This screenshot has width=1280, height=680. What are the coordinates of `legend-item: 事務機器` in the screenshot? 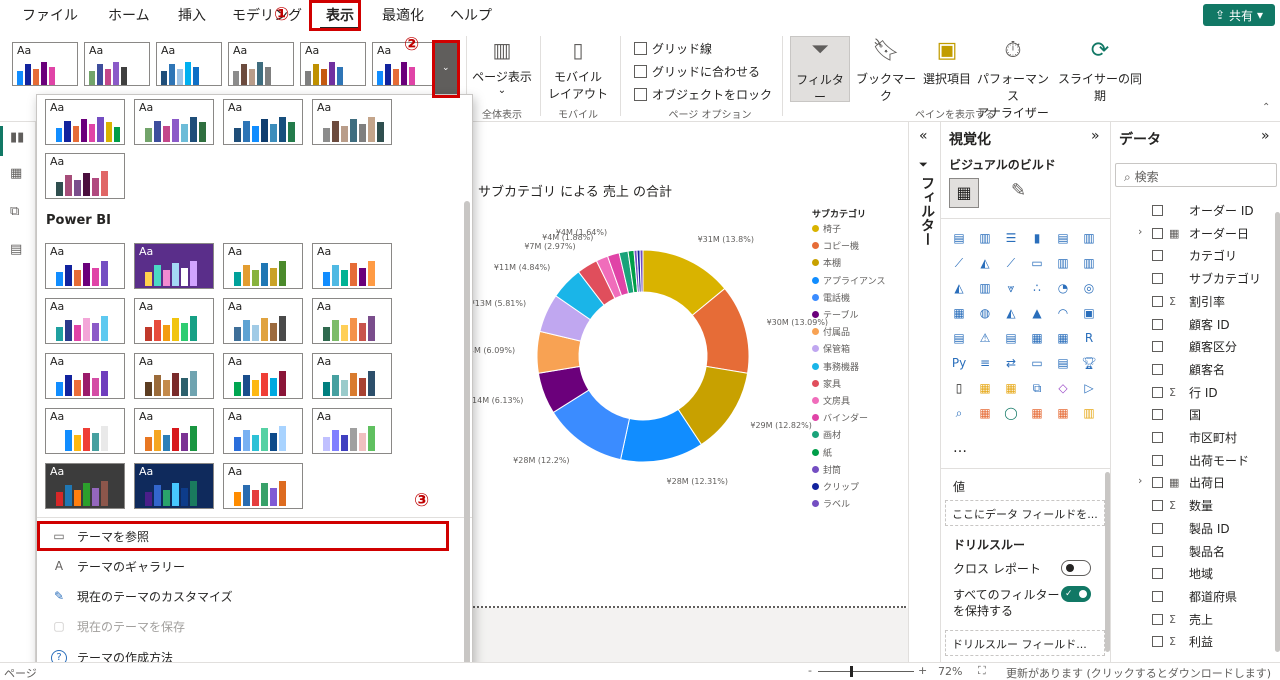 It's located at (835, 366).